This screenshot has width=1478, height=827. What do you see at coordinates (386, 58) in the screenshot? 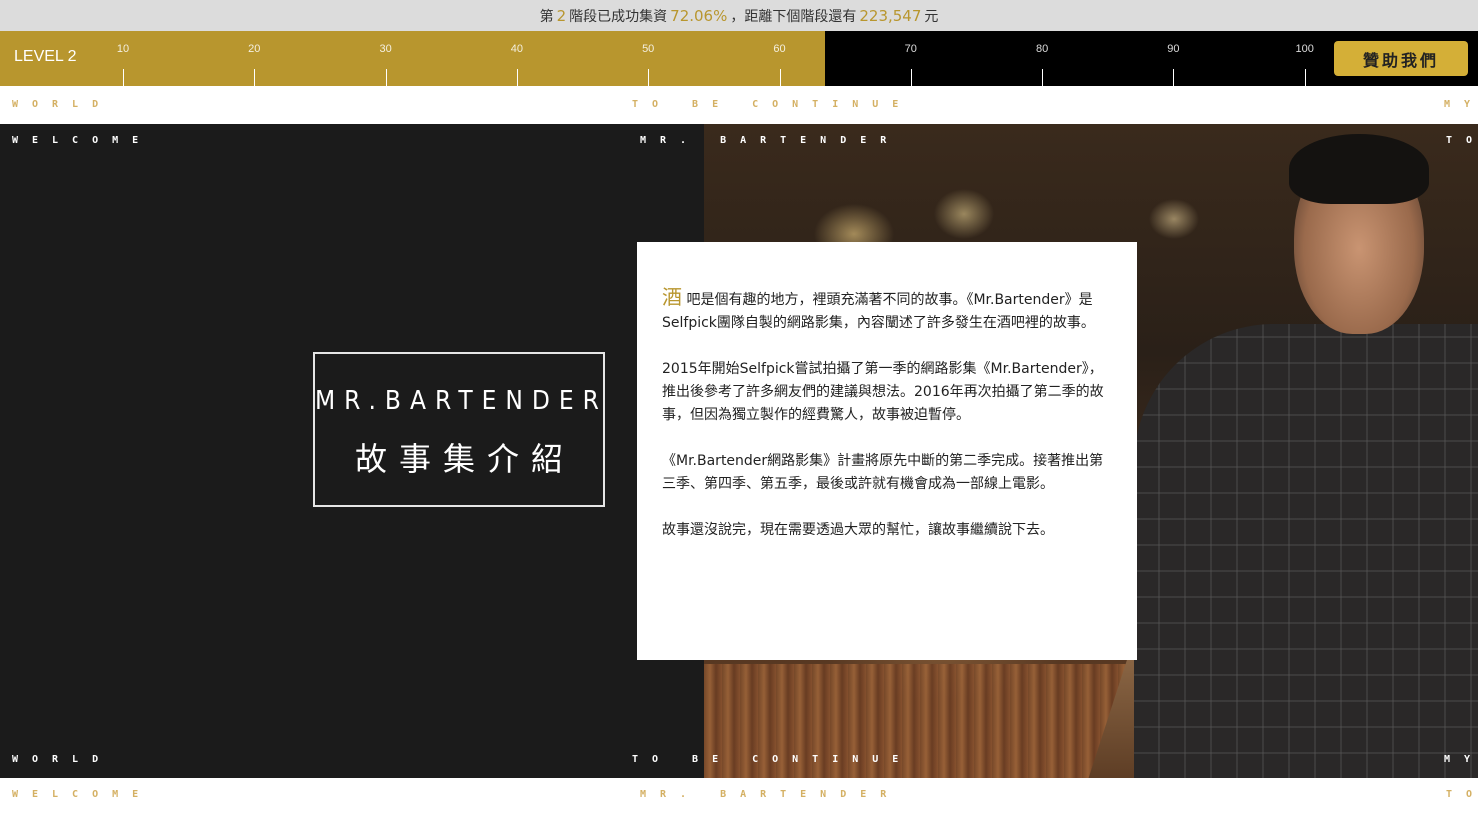
I see `progress-tick: 30` at bounding box center [386, 58].